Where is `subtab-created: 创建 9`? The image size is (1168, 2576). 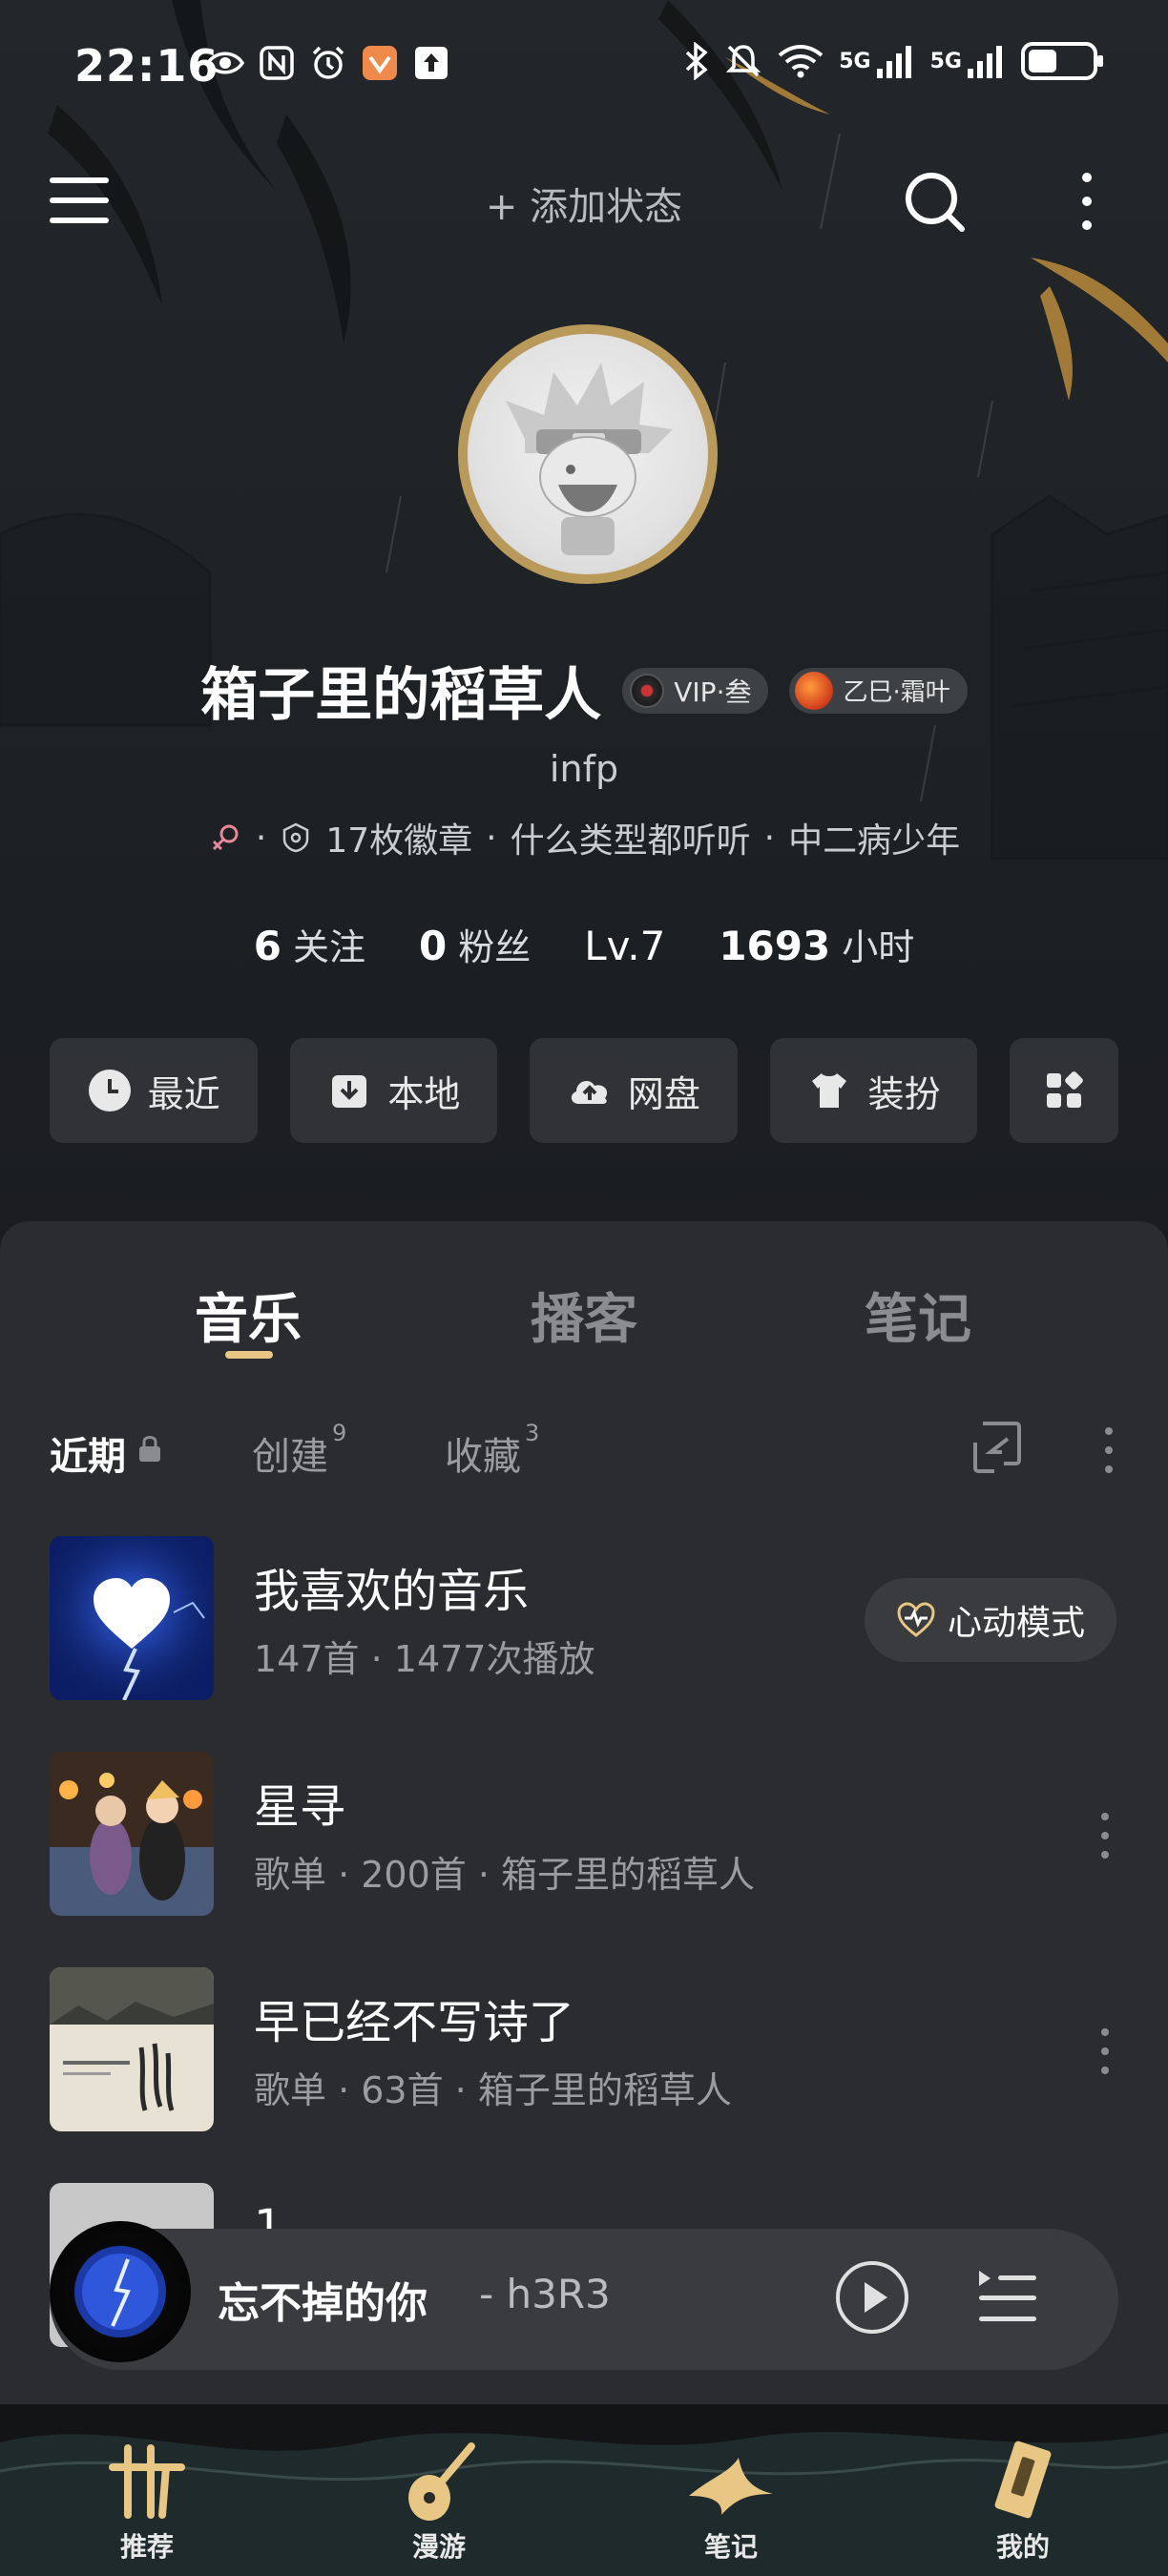
subtab-created: 创建 9 is located at coordinates (299, 1450).